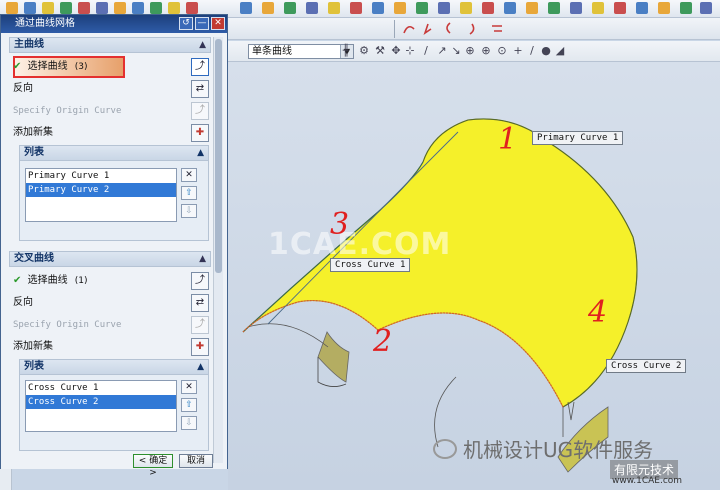 This screenshot has height=490, width=720. Describe the element at coordinates (340, 224) in the screenshot. I see `annotation-3: 3` at that location.